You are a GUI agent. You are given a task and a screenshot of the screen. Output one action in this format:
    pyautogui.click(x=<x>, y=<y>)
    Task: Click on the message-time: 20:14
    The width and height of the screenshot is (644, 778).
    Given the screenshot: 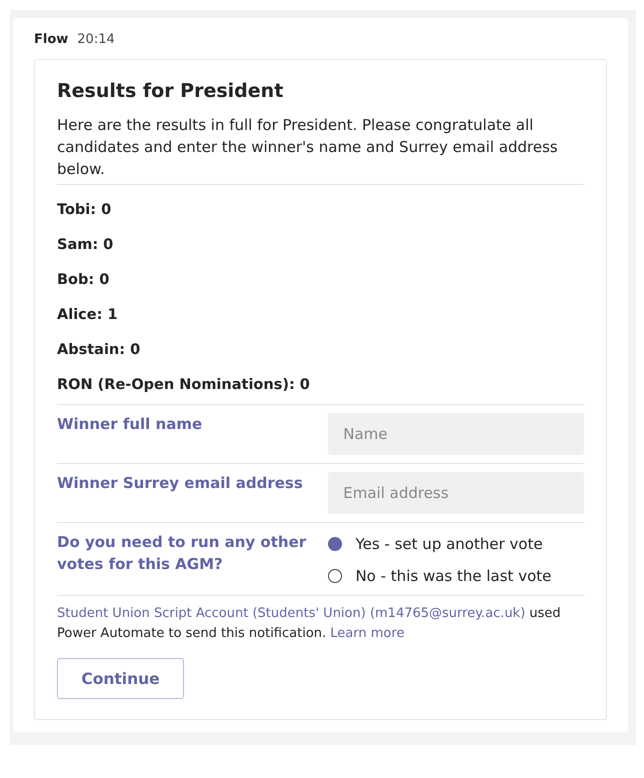 What is the action you would take?
    pyautogui.click(x=96, y=39)
    